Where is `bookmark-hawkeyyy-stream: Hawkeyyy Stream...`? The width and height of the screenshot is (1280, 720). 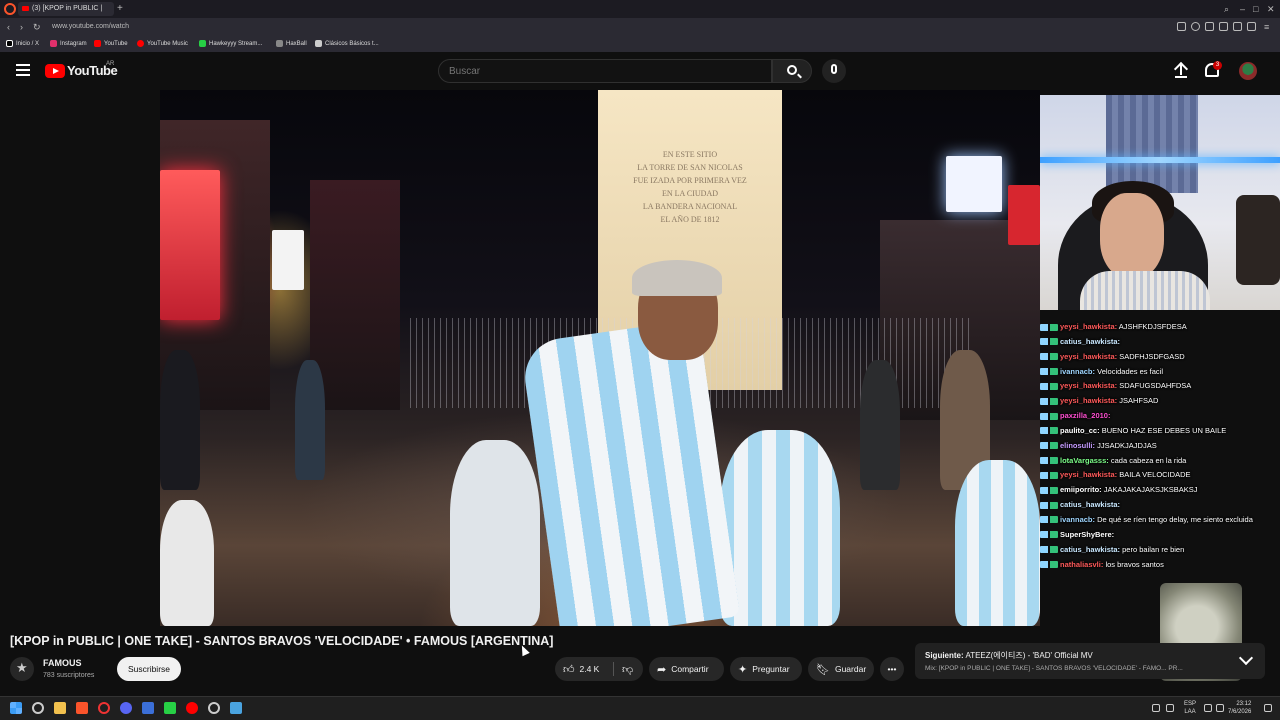
bookmark-hawkeyyy-stream: Hawkeyyy Stream... is located at coordinates (230, 44).